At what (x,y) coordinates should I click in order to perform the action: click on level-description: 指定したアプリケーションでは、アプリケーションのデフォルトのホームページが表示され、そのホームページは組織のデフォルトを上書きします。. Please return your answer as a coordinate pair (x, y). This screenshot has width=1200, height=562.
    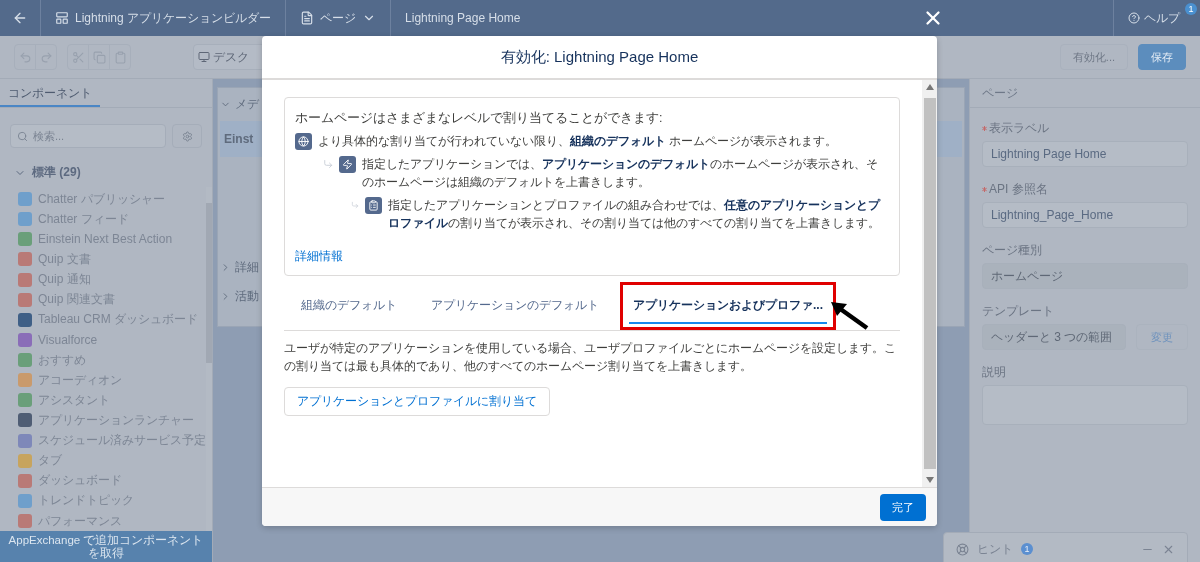
    Looking at the image, I should click on (621, 173).